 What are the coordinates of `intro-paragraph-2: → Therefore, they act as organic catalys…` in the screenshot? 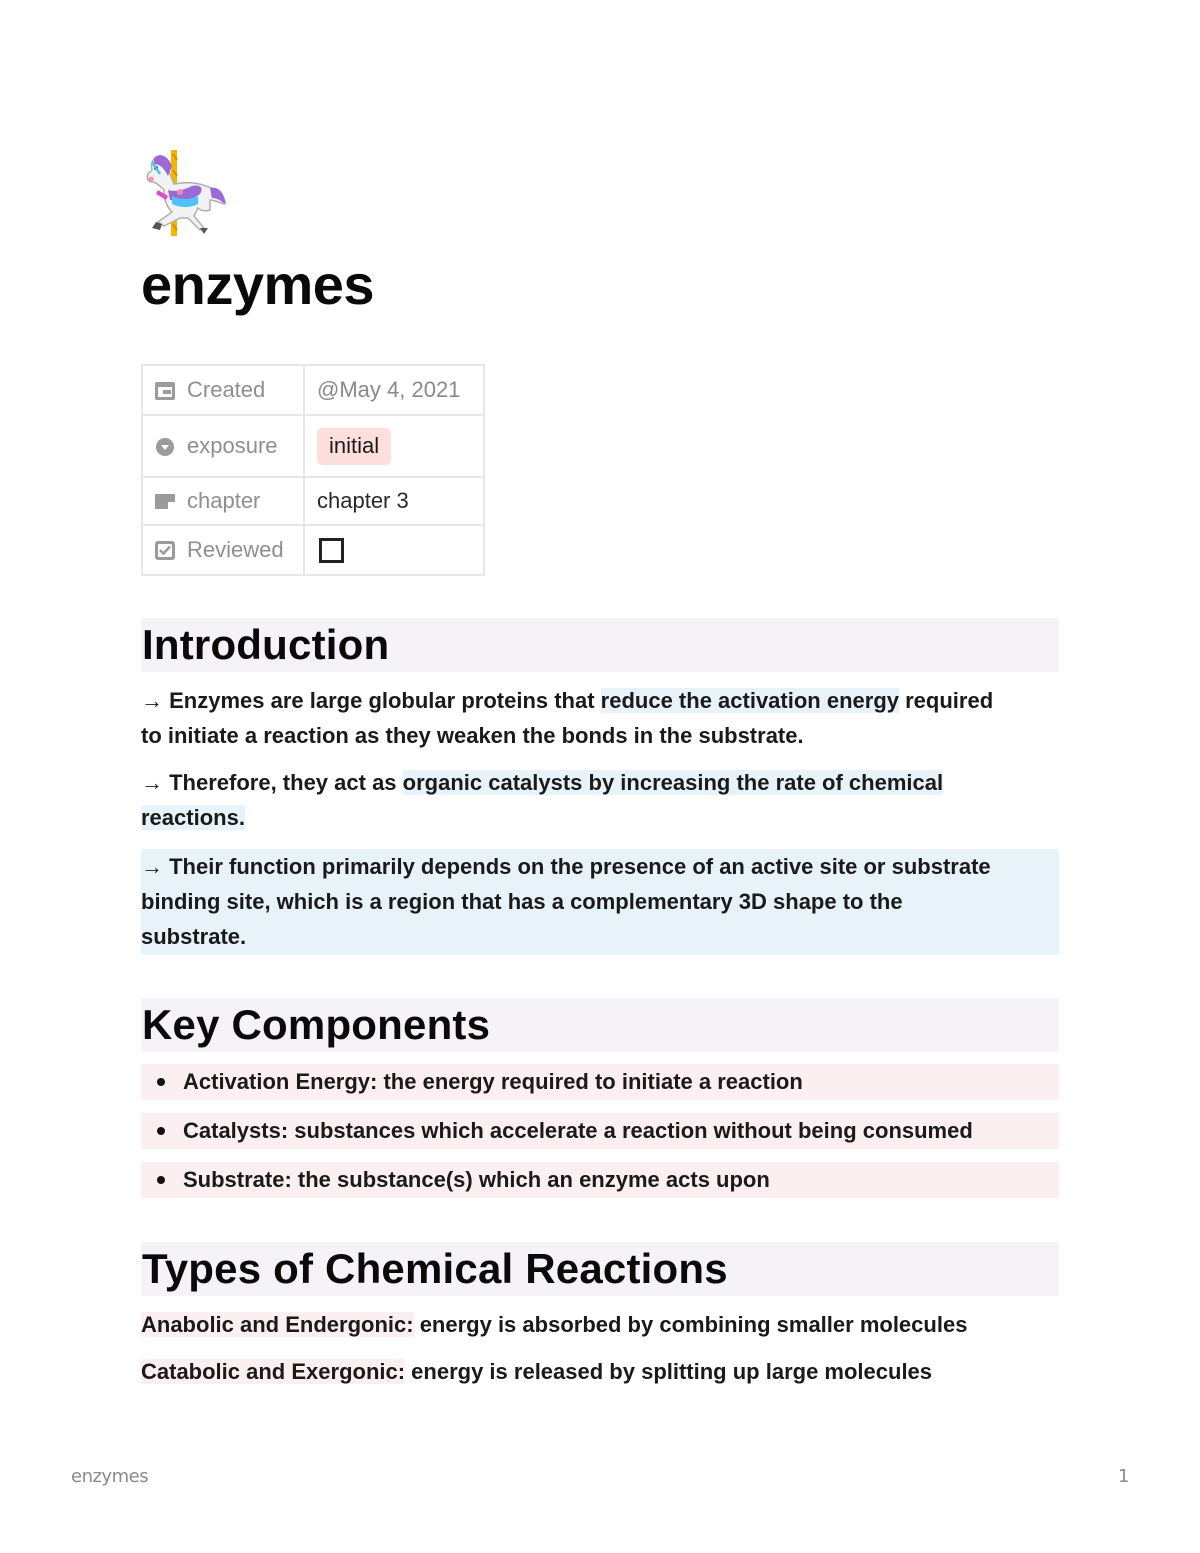 It's located at (600, 800).